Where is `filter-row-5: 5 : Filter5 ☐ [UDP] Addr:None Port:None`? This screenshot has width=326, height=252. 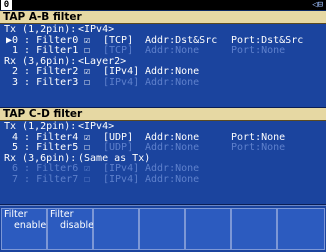 filter-row-5: 5 : Filter5 ☐ [UDP] Addr:None Port:None is located at coordinates (163, 147).